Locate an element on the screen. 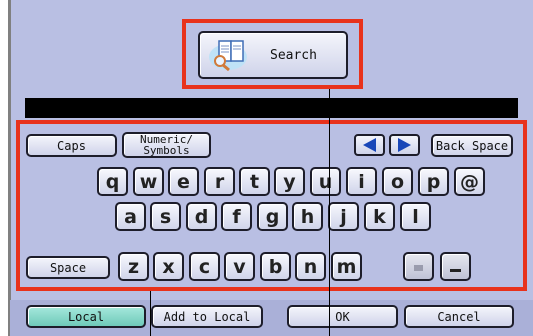 This screenshot has height=336, width=533. search-highlight-box is located at coordinates (272, 54).